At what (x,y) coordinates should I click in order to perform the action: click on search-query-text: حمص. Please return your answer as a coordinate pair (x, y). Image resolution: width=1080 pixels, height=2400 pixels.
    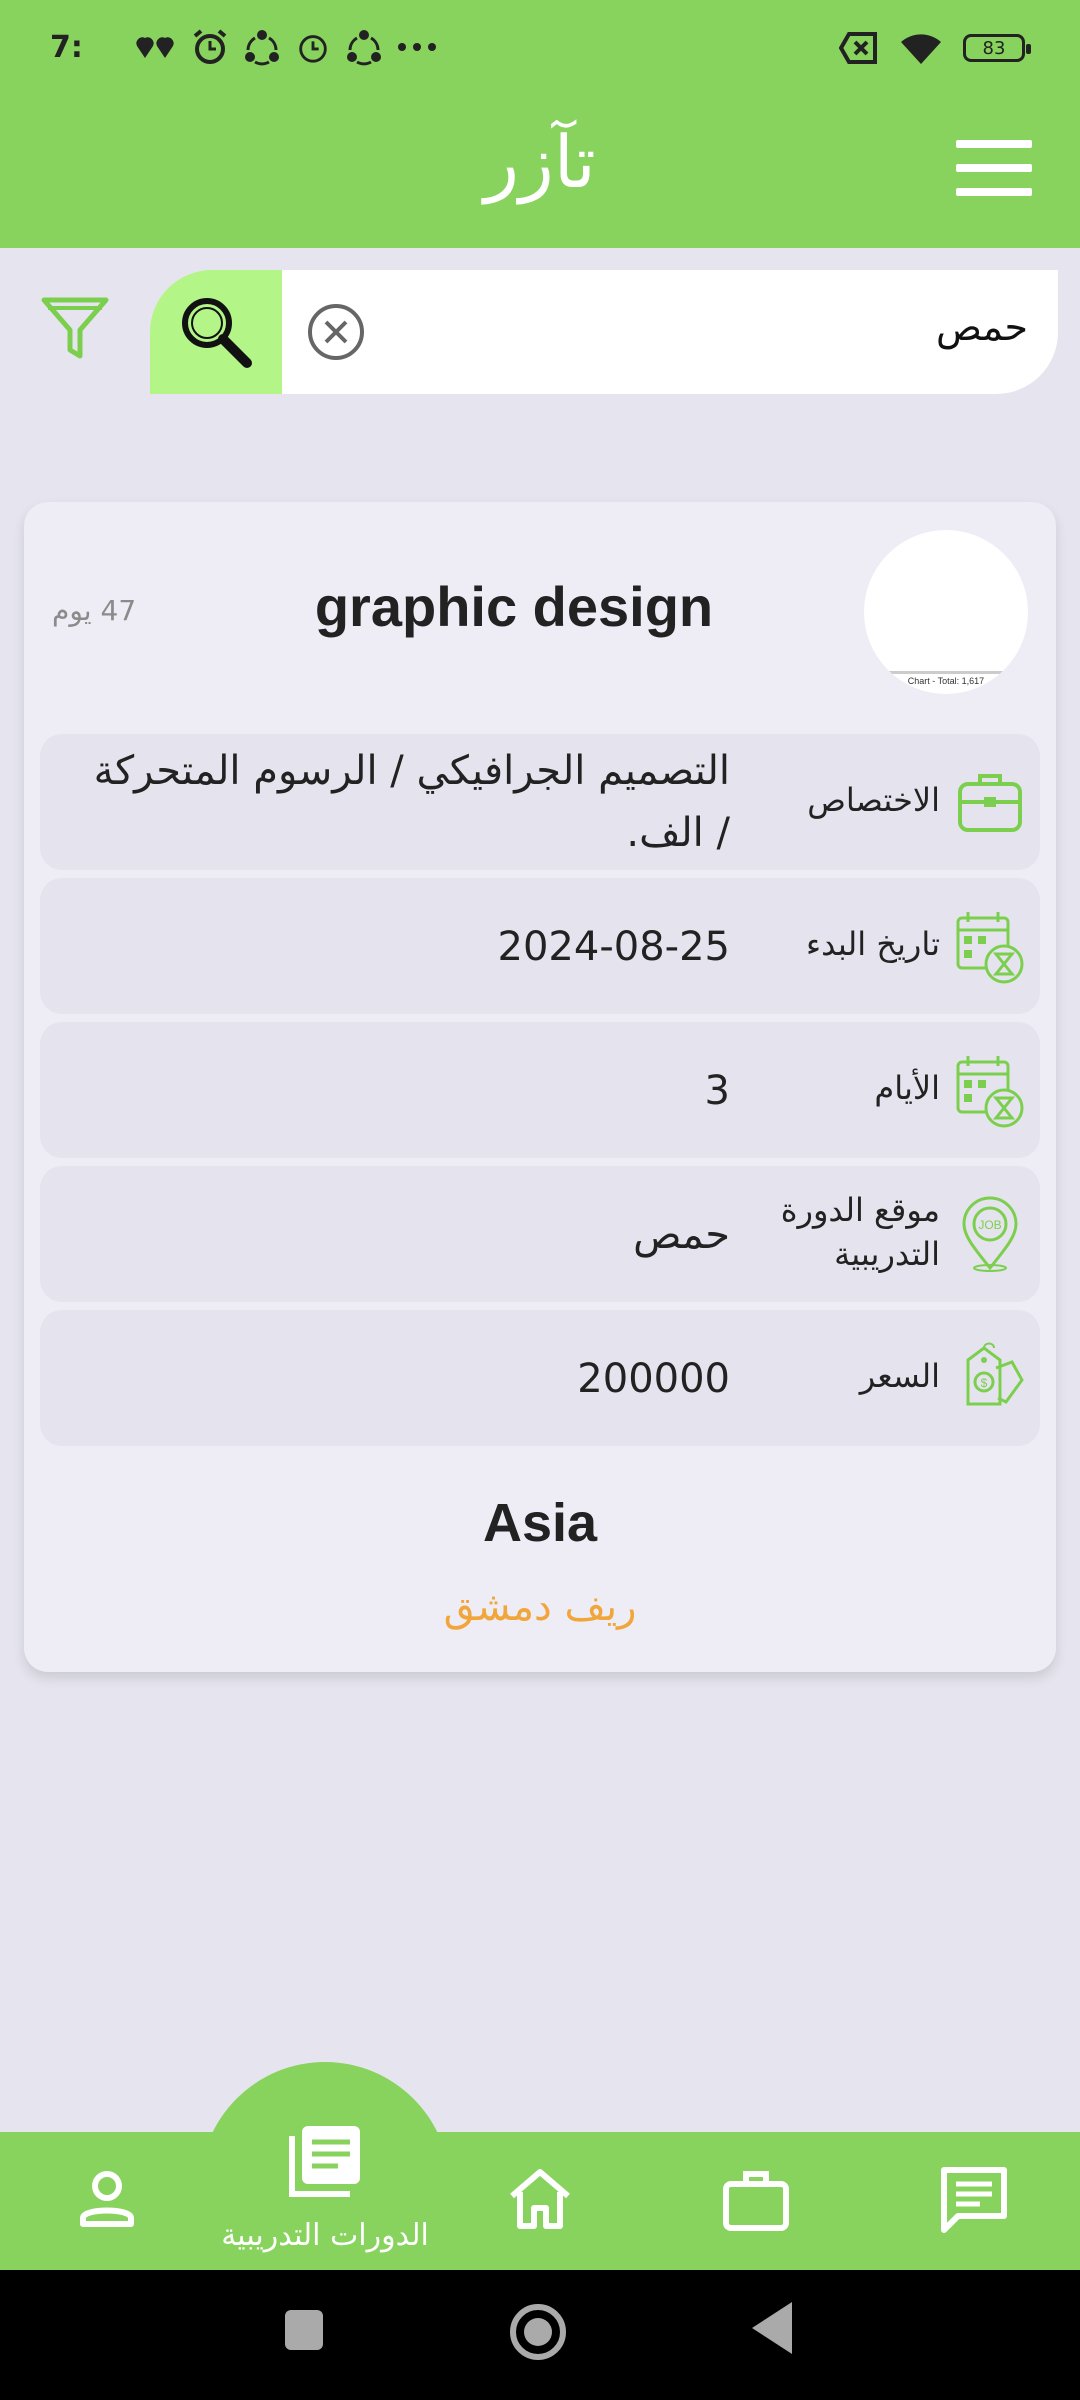
    Looking at the image, I should click on (981, 327).